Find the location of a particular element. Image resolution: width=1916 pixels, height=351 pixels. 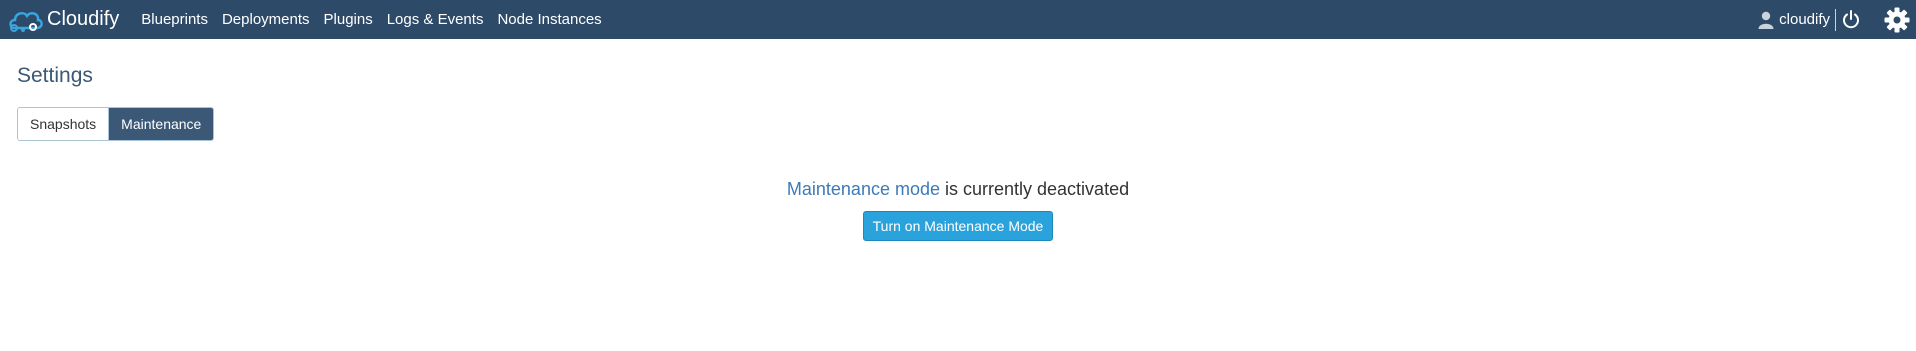

brand-logo: Cloudify is located at coordinates (62, 20).